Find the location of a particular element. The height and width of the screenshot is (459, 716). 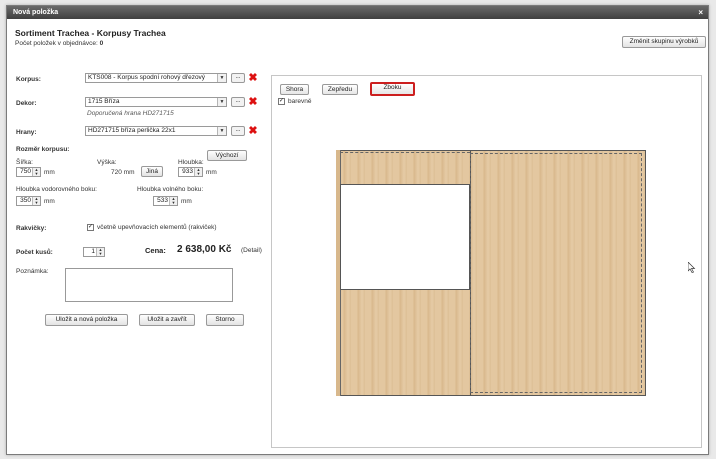

depth-horizontal-unit: mm is located at coordinates (49, 201).